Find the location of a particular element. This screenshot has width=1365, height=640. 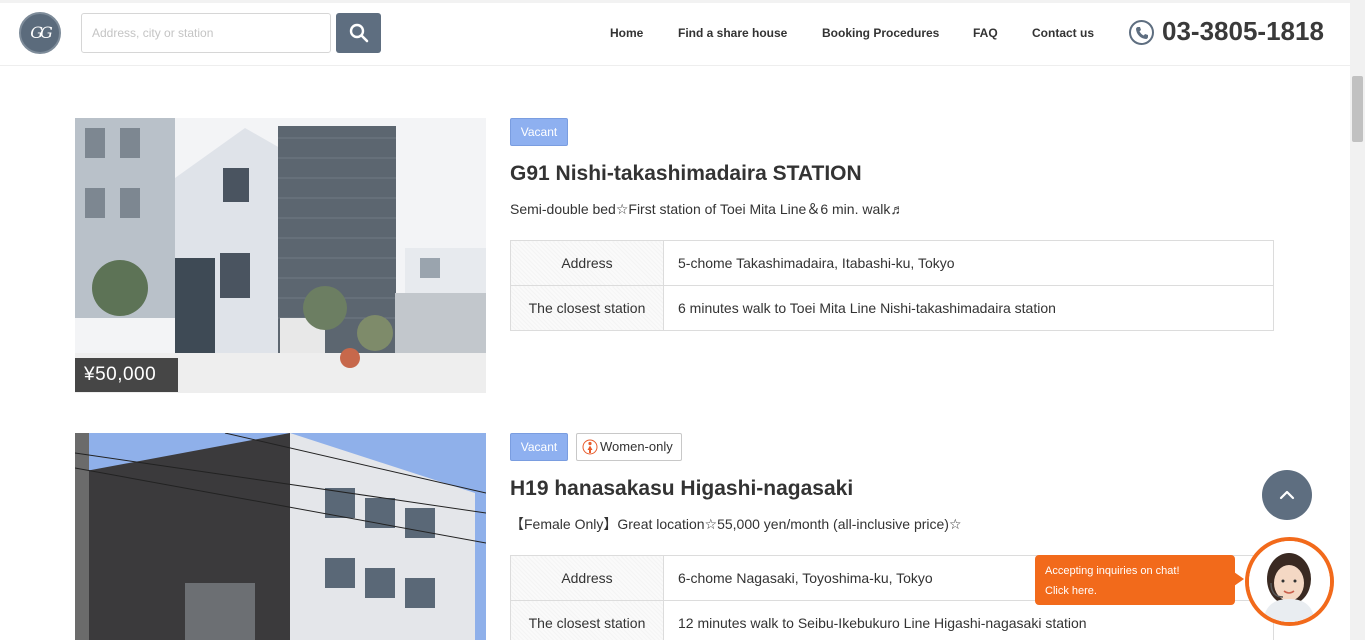

nav-contact-us: Contact us is located at coordinates (1063, 33).